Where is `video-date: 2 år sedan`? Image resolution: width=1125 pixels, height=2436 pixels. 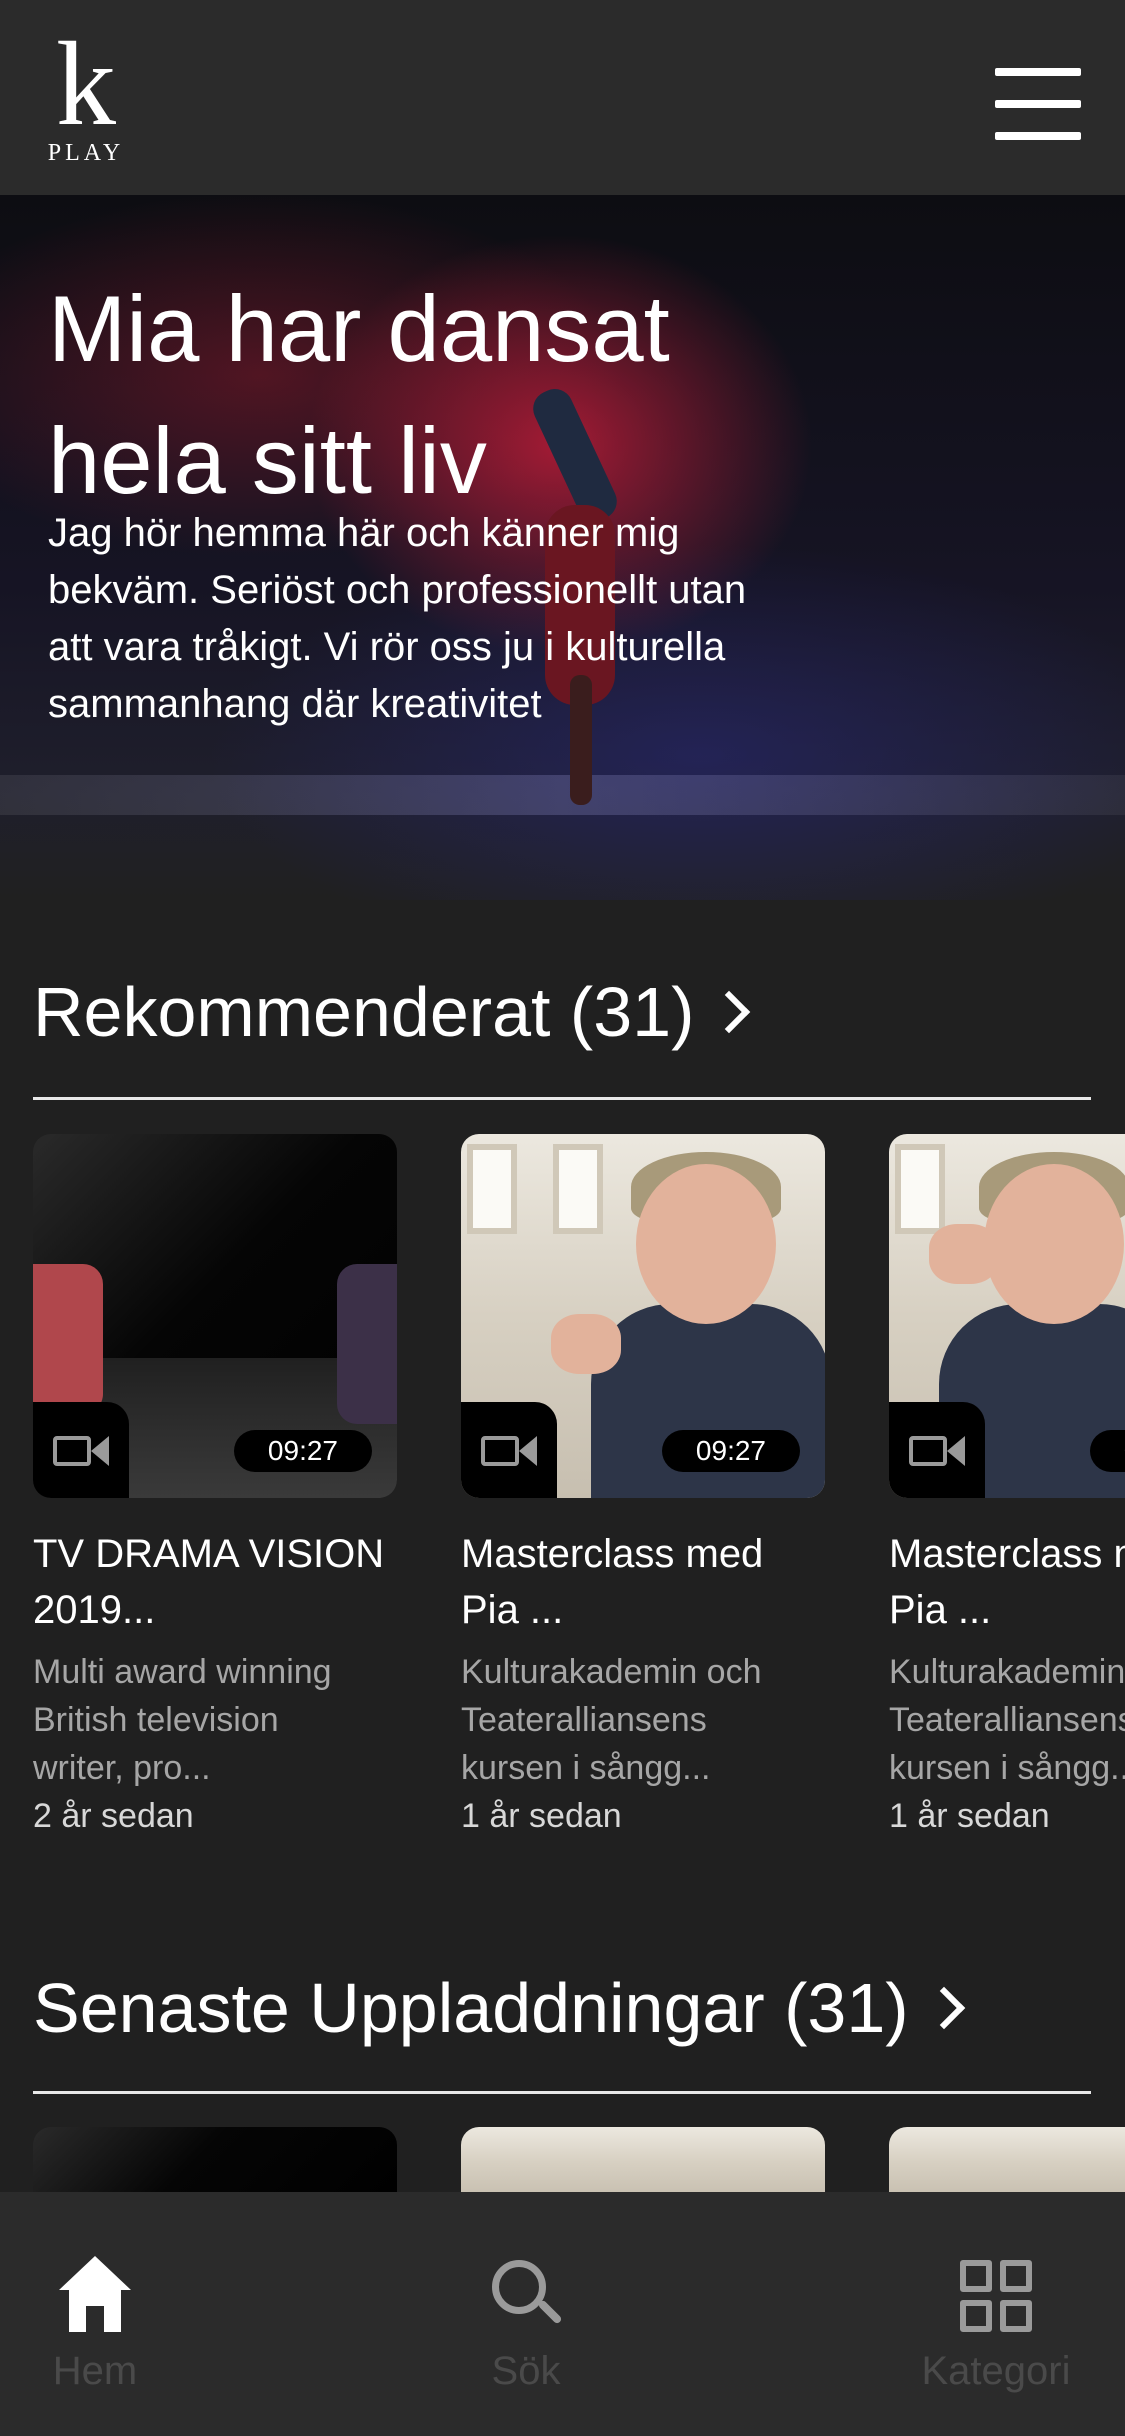
video-date: 2 år sedan is located at coordinates (113, 1816).